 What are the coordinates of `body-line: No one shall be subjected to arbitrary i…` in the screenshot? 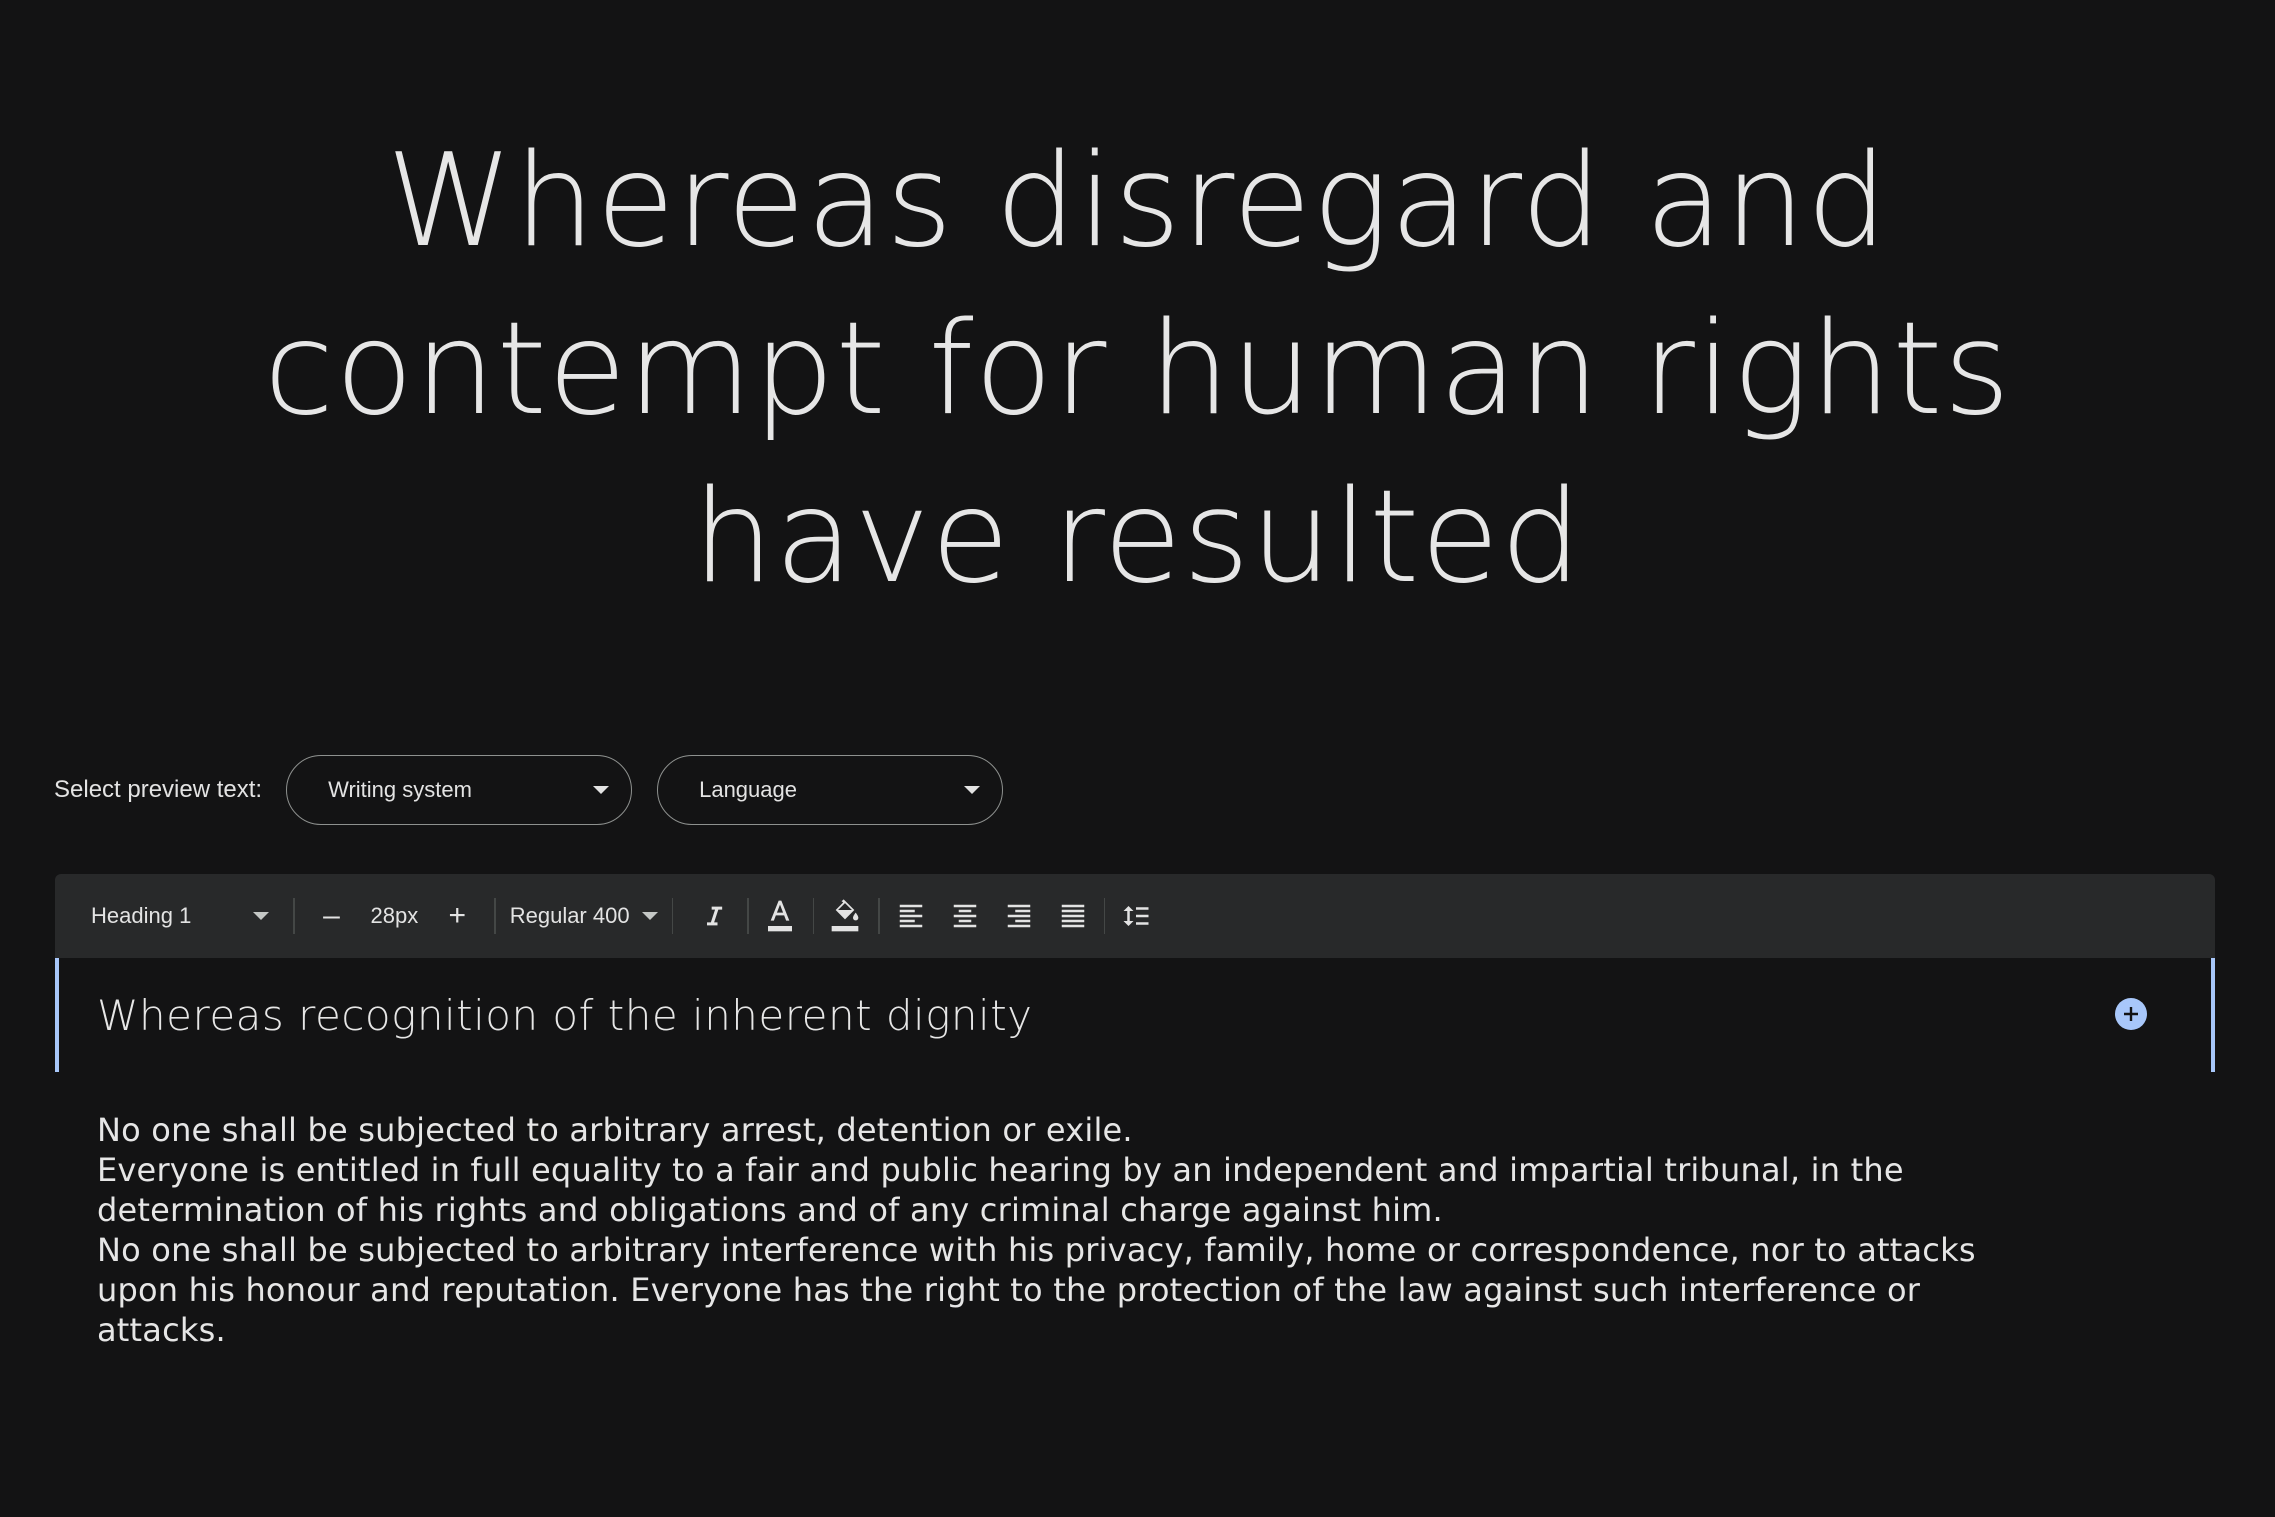 It's located at (1036, 1250).